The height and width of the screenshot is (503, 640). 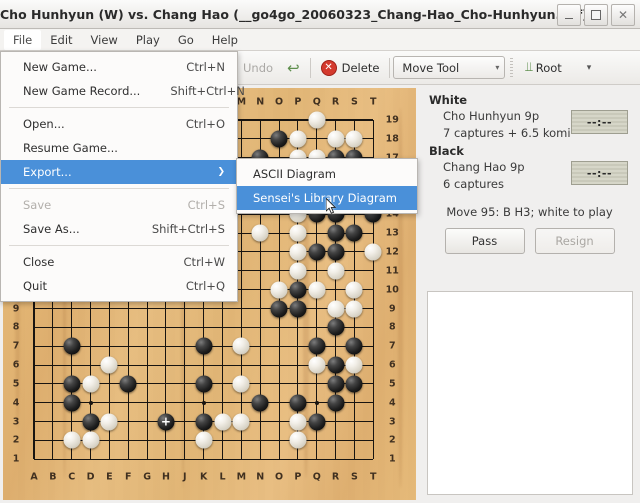 What do you see at coordinates (123, 91) in the screenshot?
I see `menu-row-new-game-record: New Game Record... Shift+Ctrl+N` at bounding box center [123, 91].